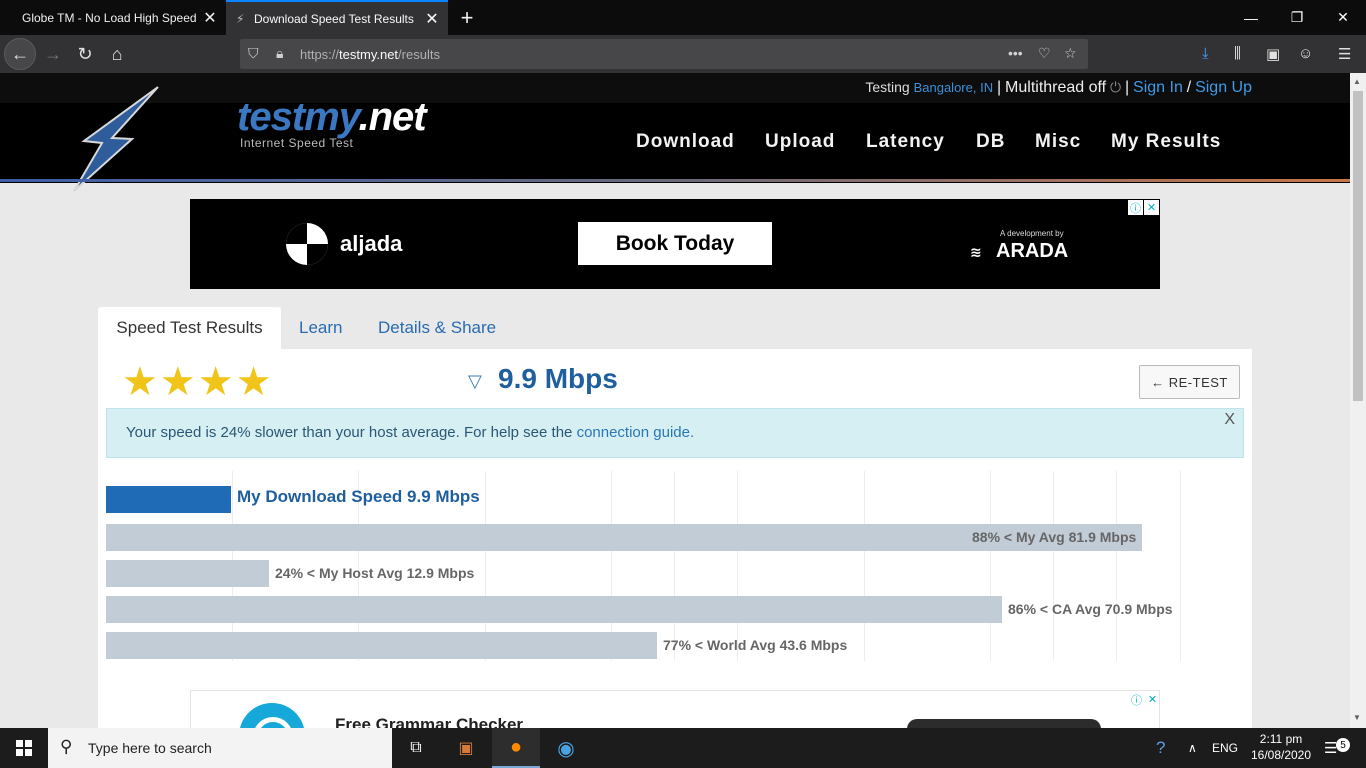 Image resolution: width=1366 pixels, height=768 pixels. What do you see at coordinates (20, 54) in the screenshot?
I see `back-arrow-icon: ←` at bounding box center [20, 54].